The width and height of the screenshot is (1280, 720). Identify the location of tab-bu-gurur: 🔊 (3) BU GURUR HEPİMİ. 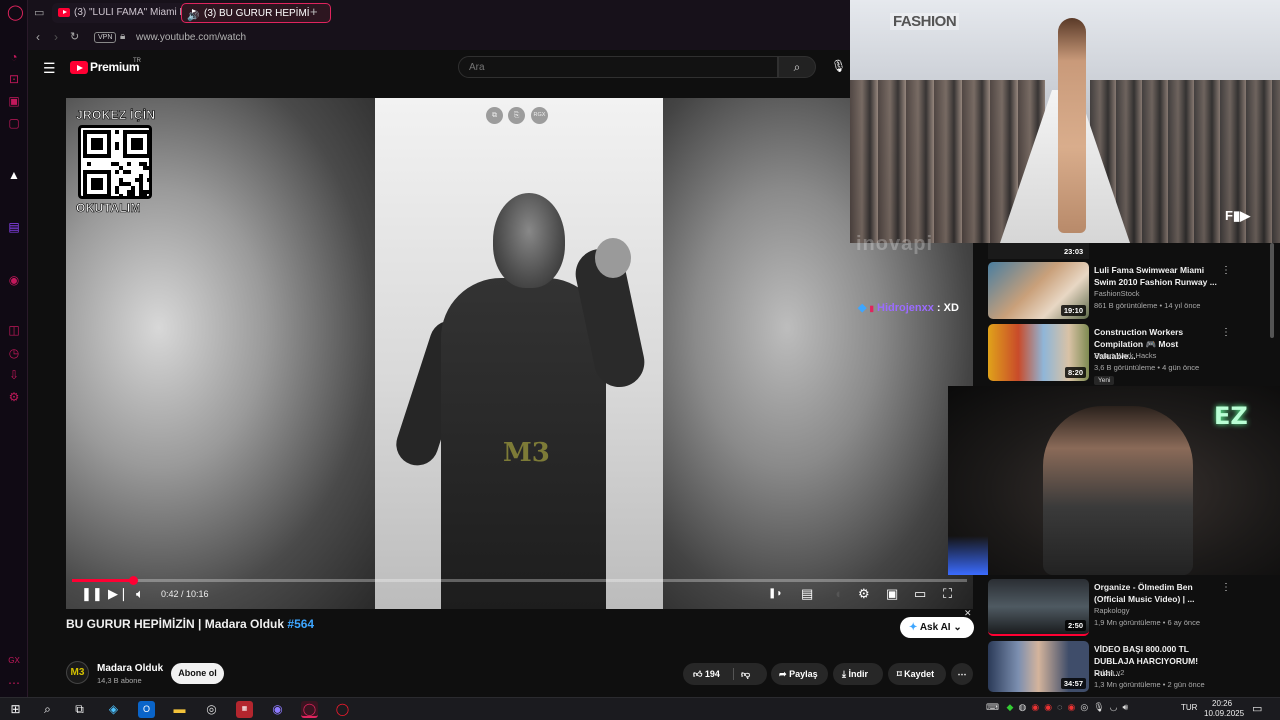
(256, 13).